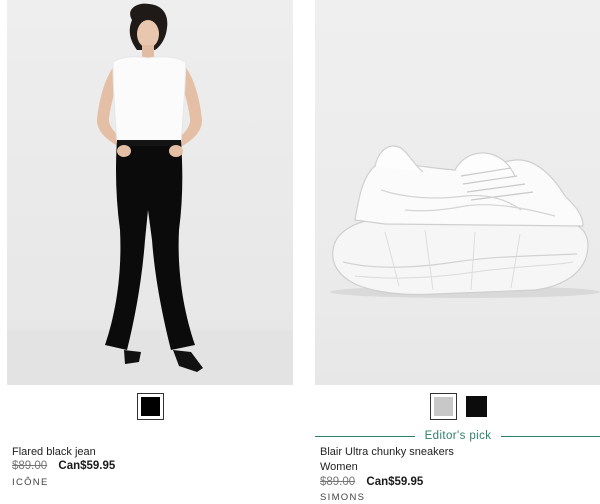 The height and width of the screenshot is (504, 600). I want to click on swatch-white, so click(443, 406).